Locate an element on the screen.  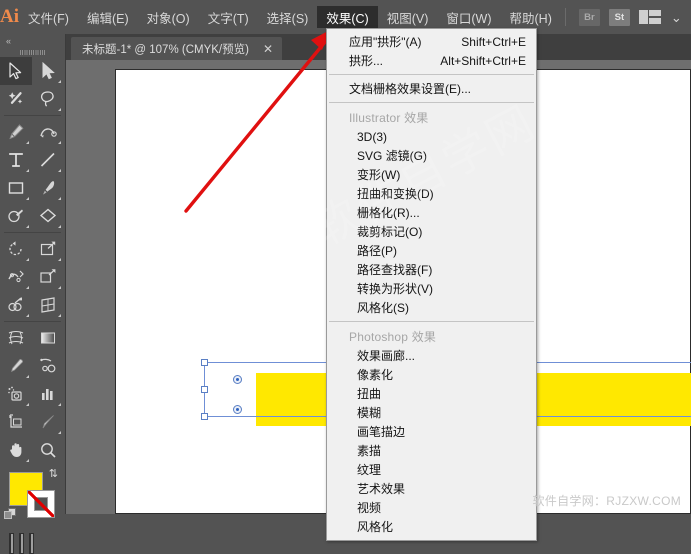
line-segment-tool is located at coordinates (48, 160).